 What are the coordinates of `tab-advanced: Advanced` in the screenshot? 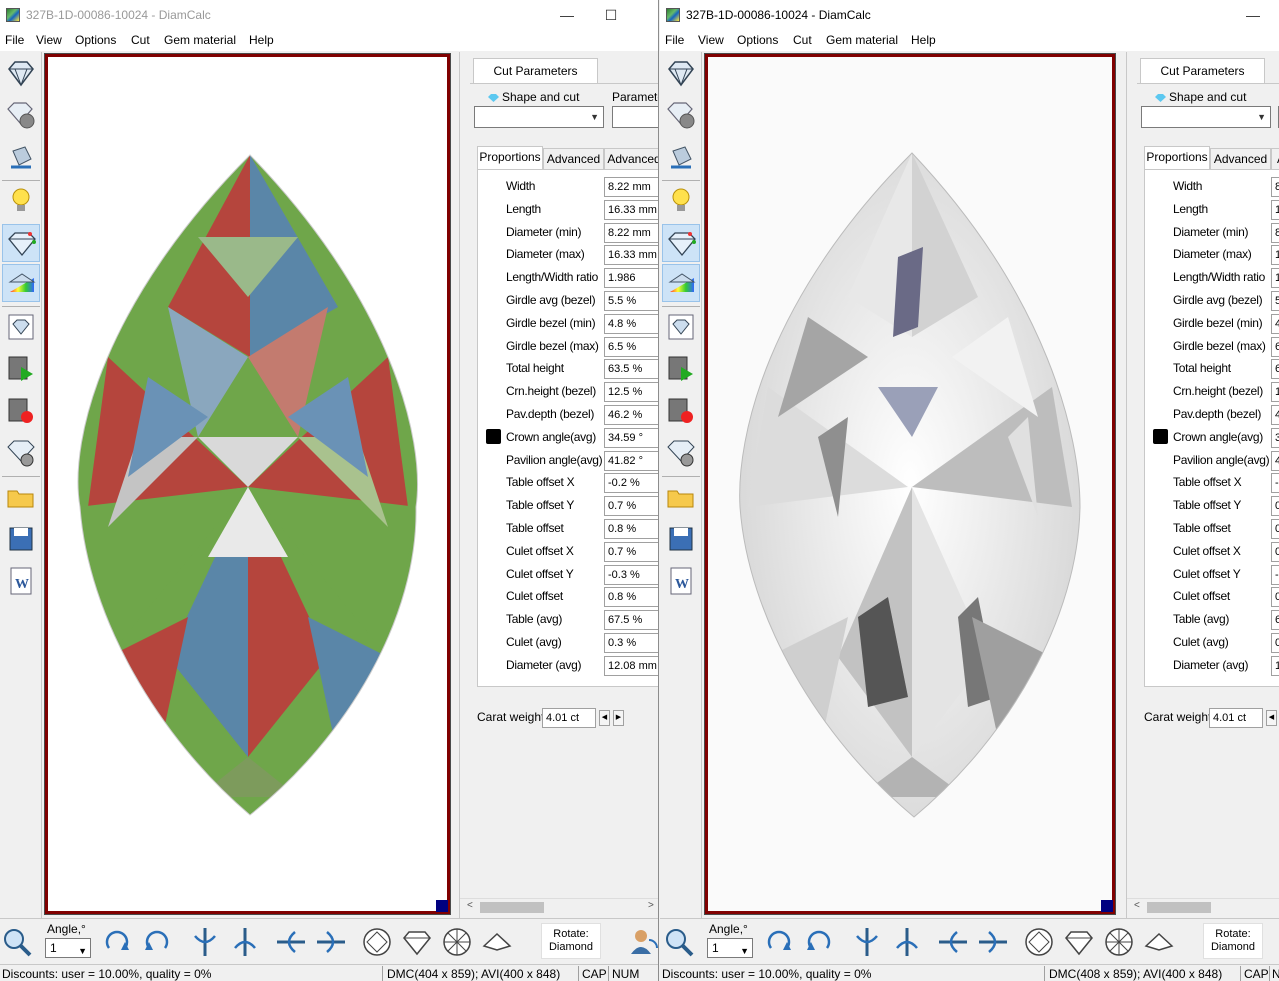 It's located at (573, 159).